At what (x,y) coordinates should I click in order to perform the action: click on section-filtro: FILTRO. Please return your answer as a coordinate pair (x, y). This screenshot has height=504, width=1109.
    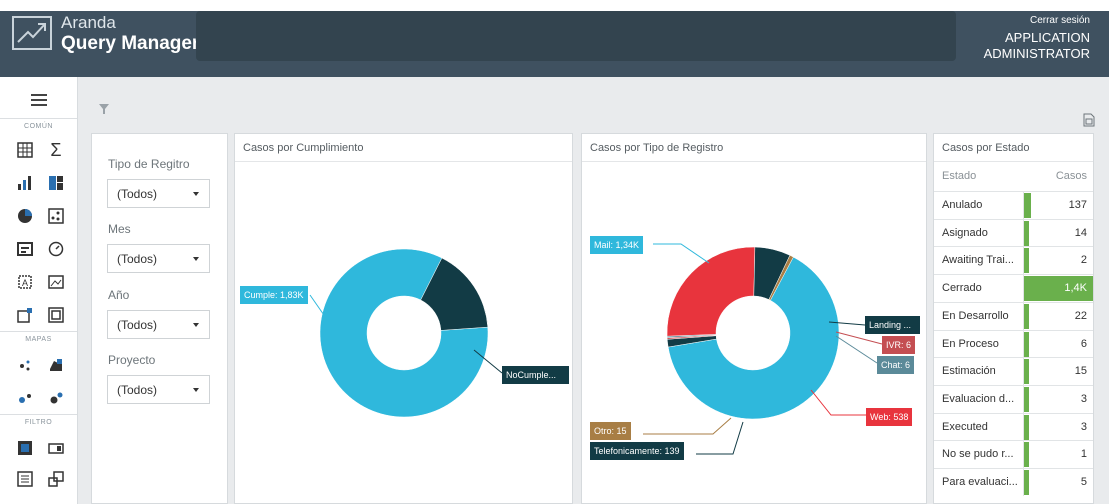
    Looking at the image, I should click on (38, 422).